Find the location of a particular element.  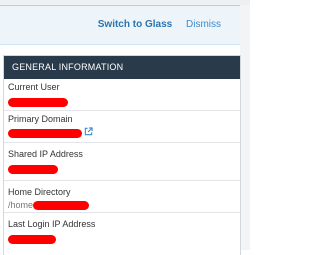

info-row-home-directory: Home Directory /home is located at coordinates (122, 197).